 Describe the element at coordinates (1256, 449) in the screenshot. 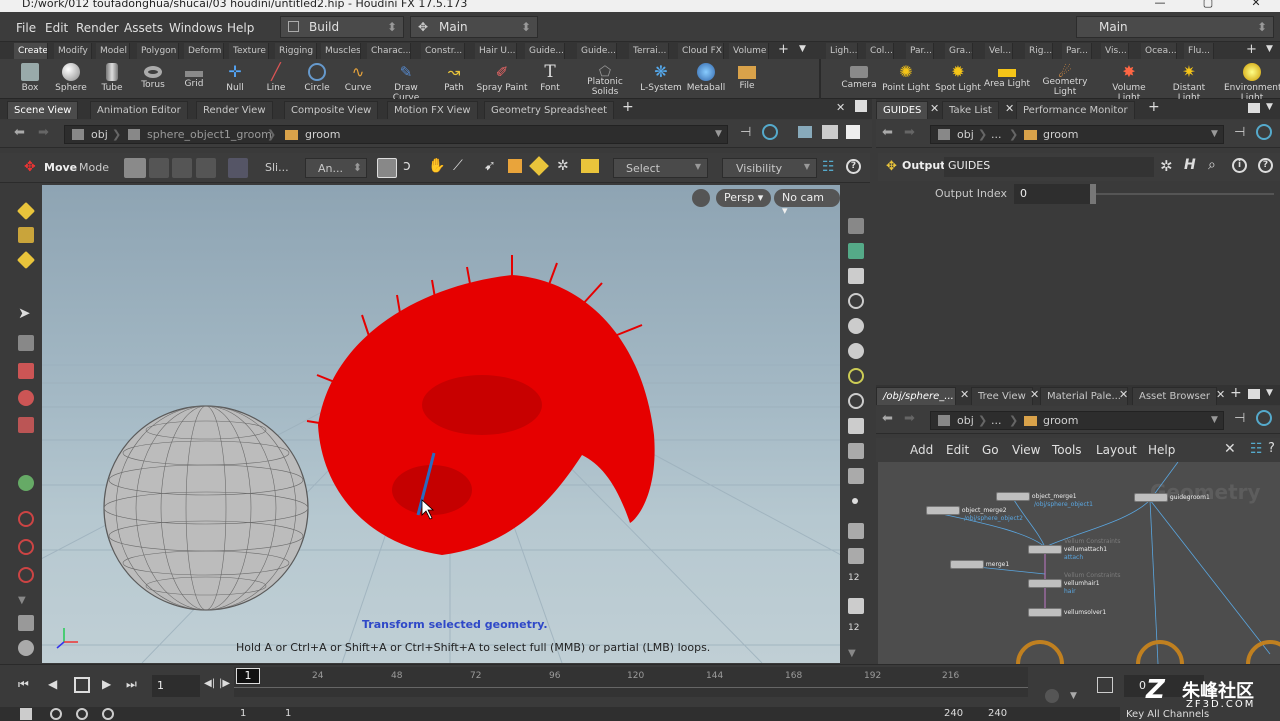

I see `list-options-icon: ☷` at that location.